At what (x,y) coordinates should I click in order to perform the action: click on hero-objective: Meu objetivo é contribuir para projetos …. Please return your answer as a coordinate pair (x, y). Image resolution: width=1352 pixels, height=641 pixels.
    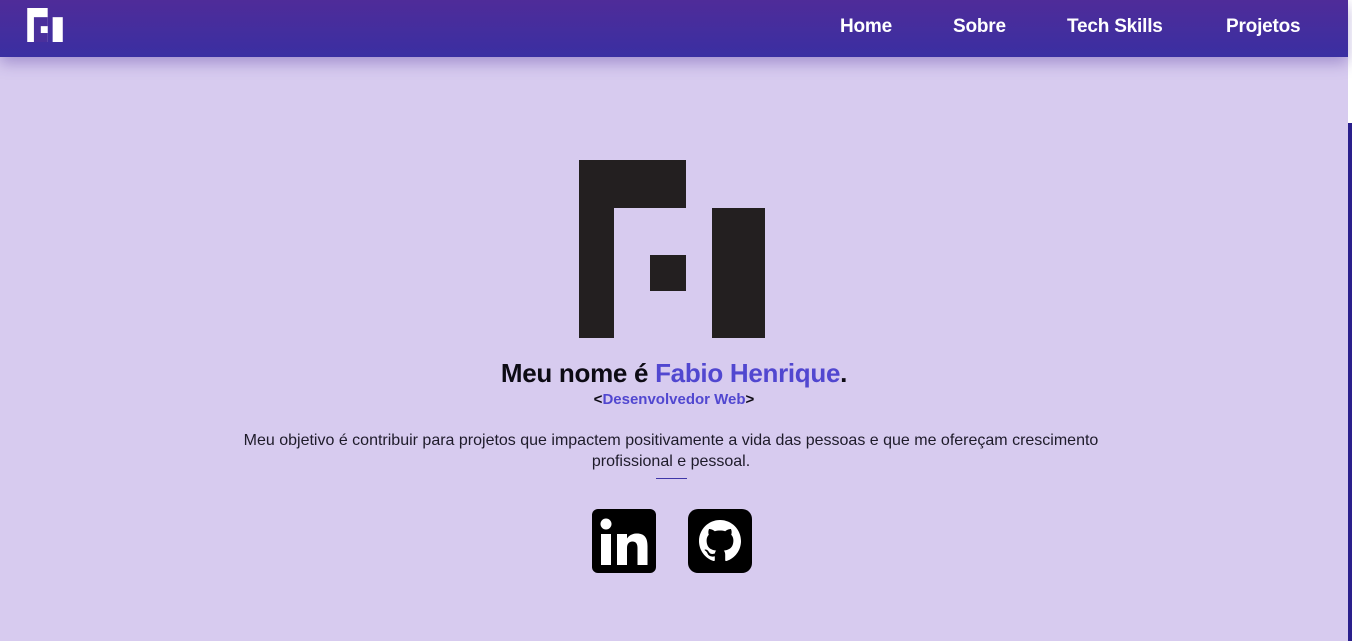
    Looking at the image, I should click on (671, 451).